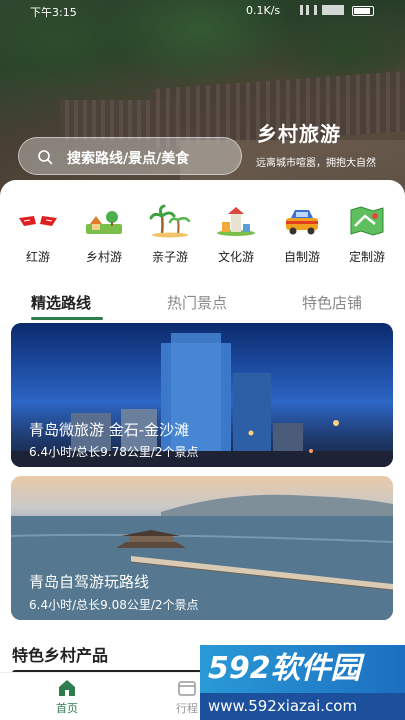  What do you see at coordinates (316, 163) in the screenshot?
I see `hero-subtitle: 远离城市喧嚣，拥抱大自然` at bounding box center [316, 163].